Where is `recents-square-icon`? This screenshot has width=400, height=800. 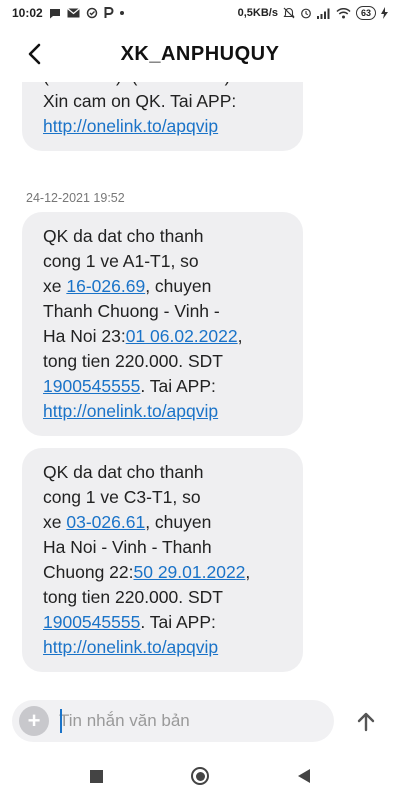
recents-square-icon is located at coordinates (96, 776).